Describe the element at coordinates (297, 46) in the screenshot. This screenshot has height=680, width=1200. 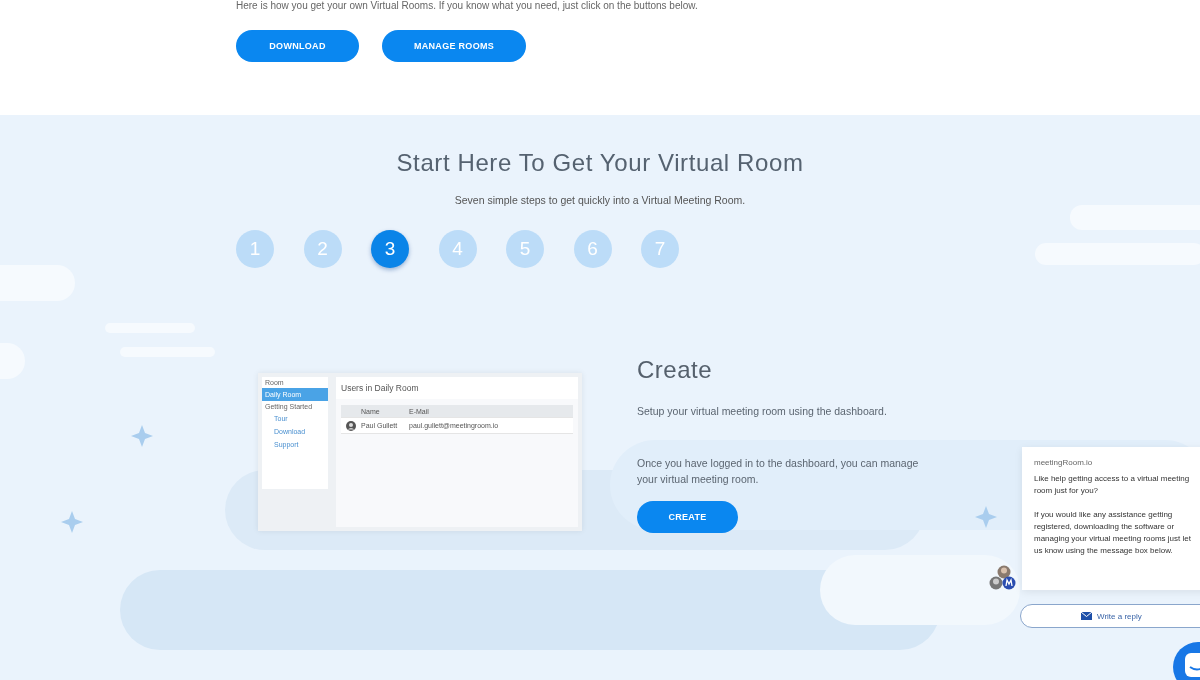
I see `cta-button: DOWNLOAD` at that location.